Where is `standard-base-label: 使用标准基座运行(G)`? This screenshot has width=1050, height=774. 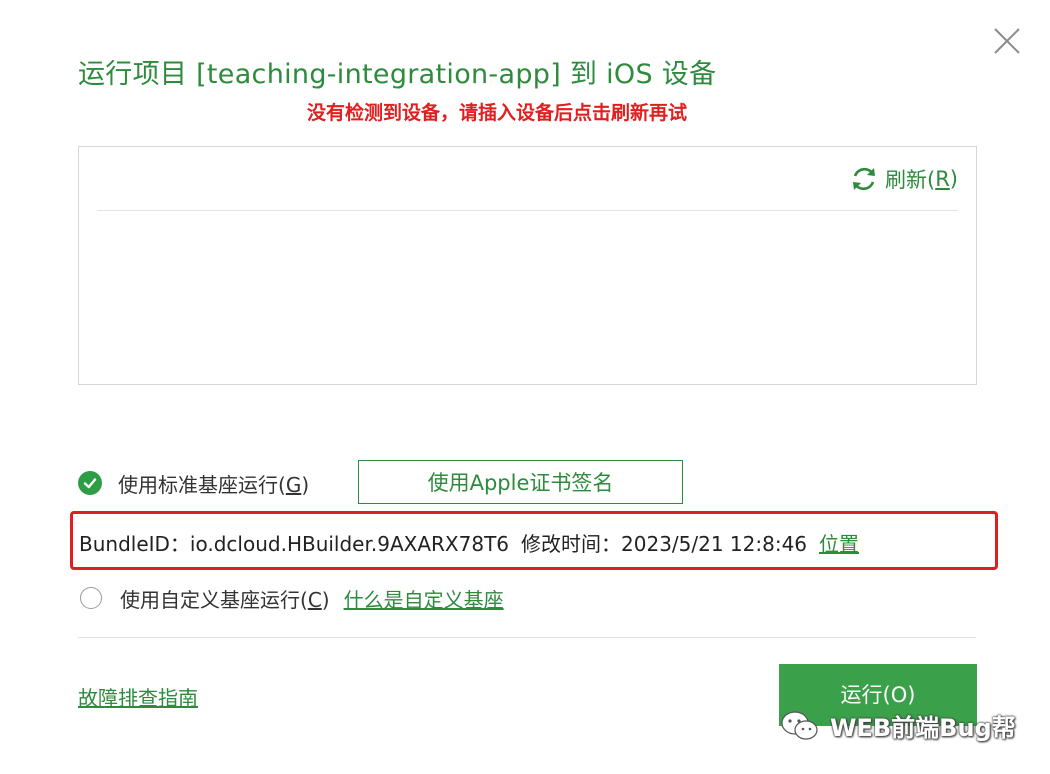
standard-base-label: 使用标准基座运行(G) is located at coordinates (214, 484).